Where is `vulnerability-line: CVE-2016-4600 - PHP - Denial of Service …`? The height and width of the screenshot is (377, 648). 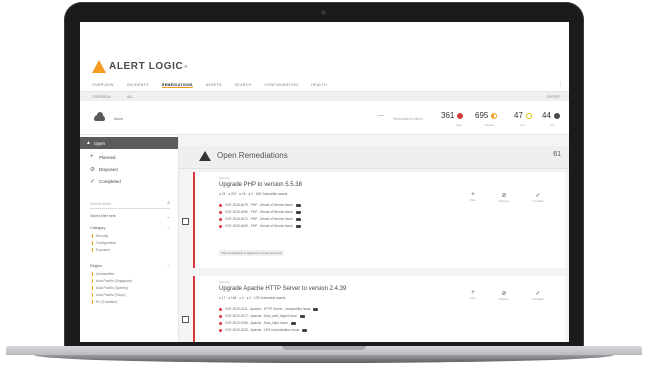
vulnerability-line: CVE-2016-4600 - PHP - Denial of Service … is located at coordinates (260, 226).